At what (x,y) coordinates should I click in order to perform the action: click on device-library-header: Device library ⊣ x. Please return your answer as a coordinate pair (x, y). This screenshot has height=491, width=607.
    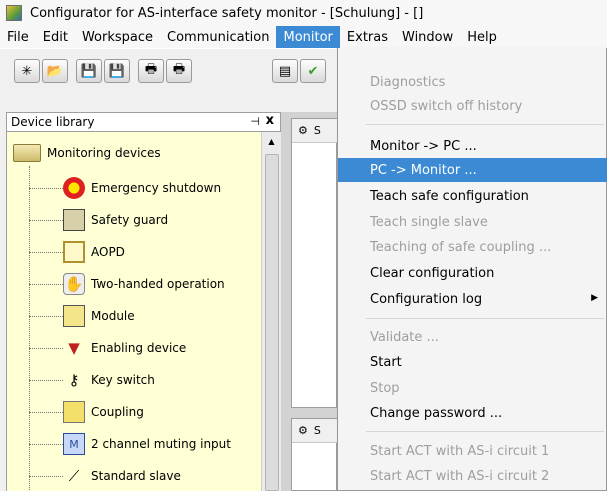
    Looking at the image, I should click on (143, 122).